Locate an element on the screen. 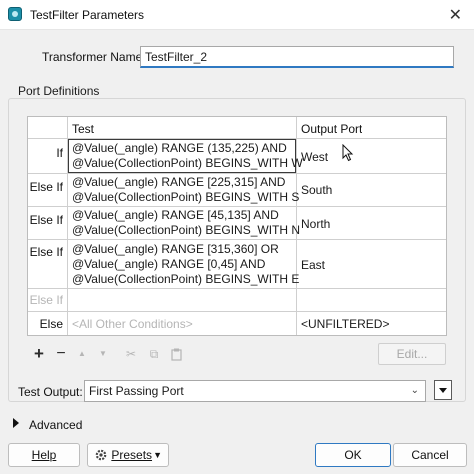 The height and width of the screenshot is (474, 474). column-header-output-port: Output Port is located at coordinates (331, 129).